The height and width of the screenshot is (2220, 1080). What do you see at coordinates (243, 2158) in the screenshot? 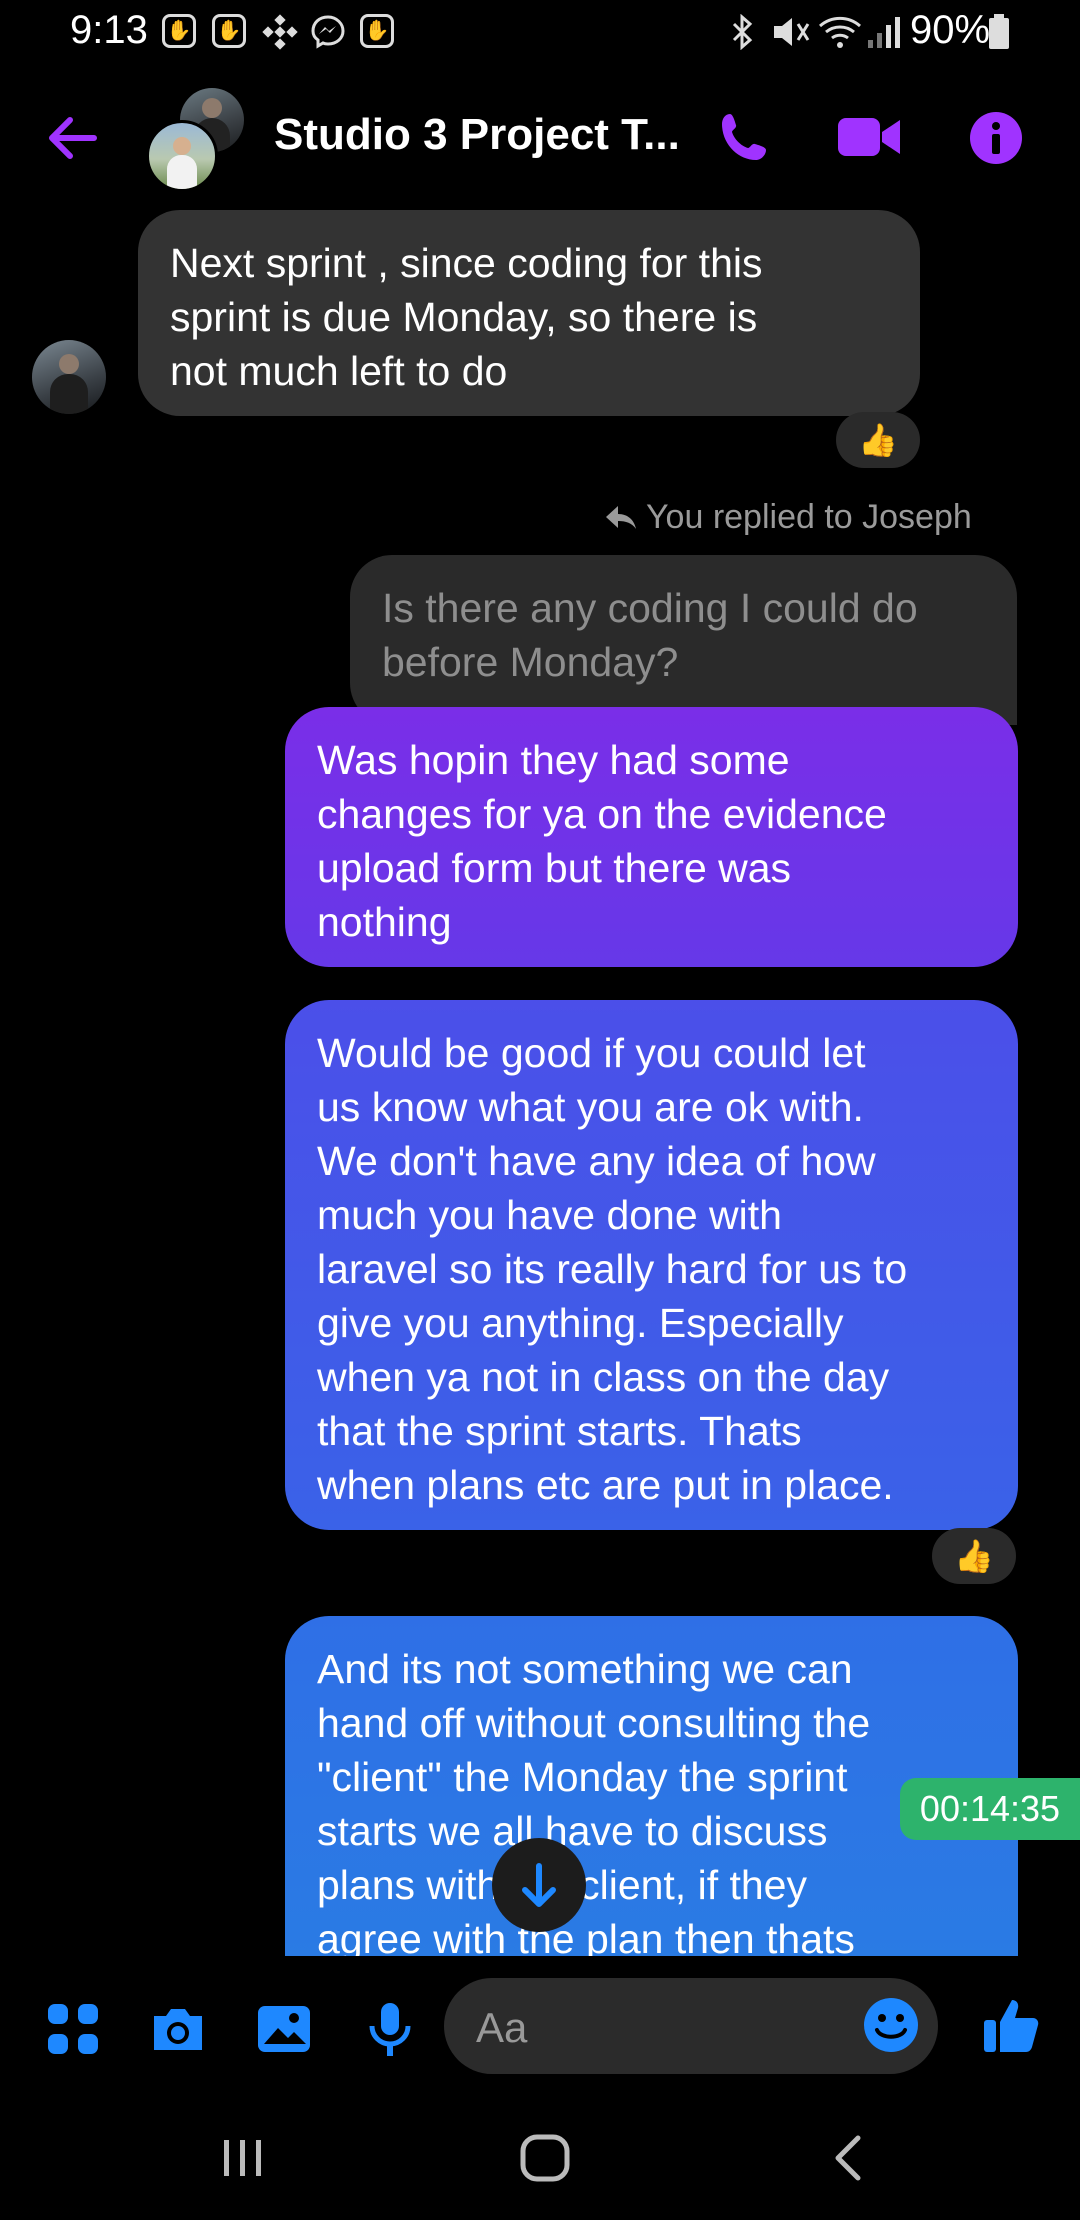
I see `recent-apps-icon` at bounding box center [243, 2158].